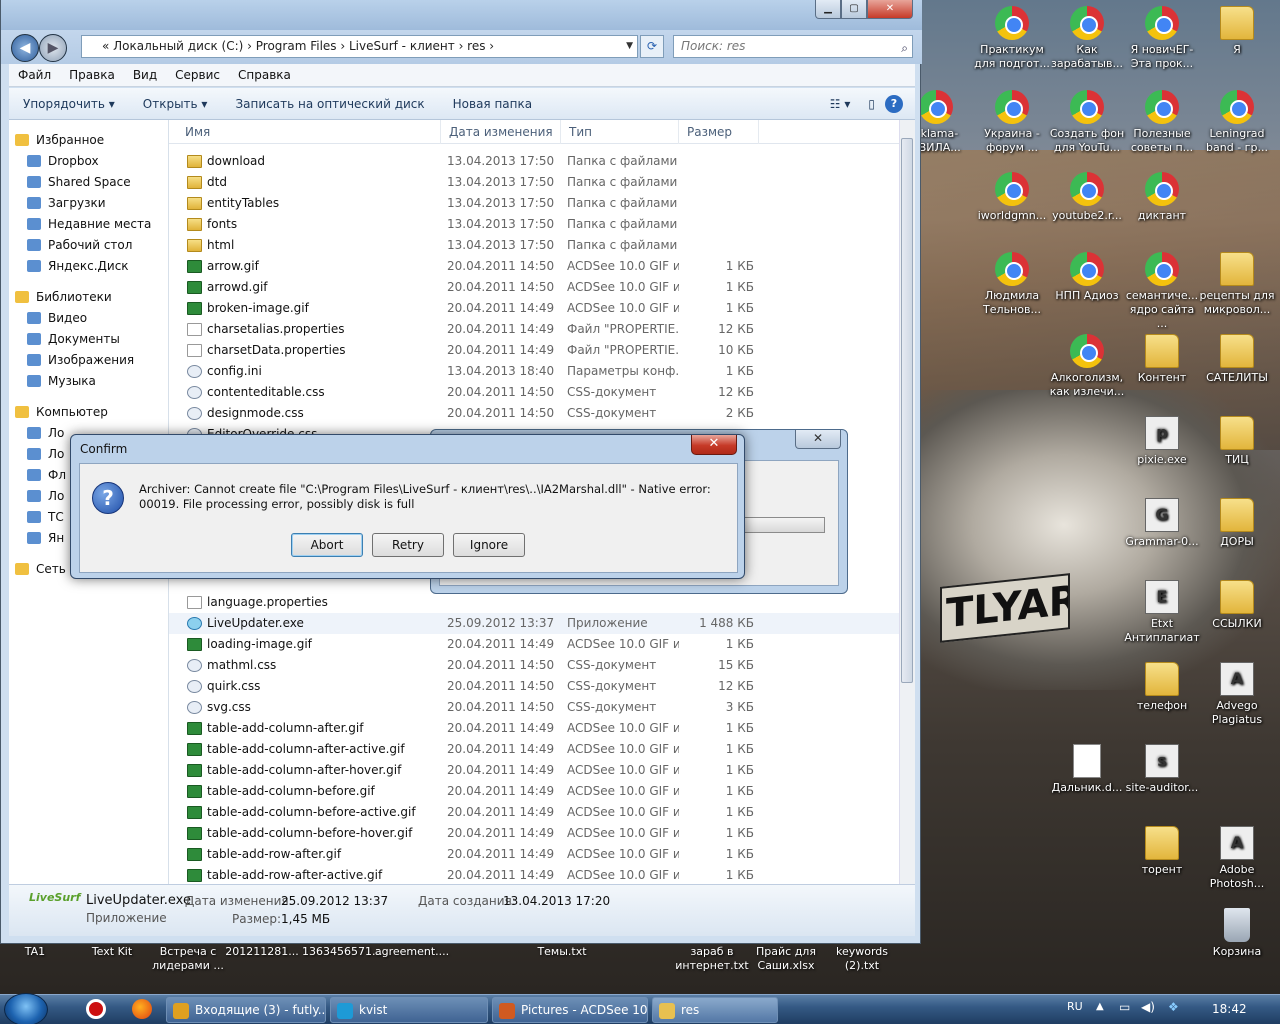  I want to click on minimize-button: ▁, so click(828, 9).